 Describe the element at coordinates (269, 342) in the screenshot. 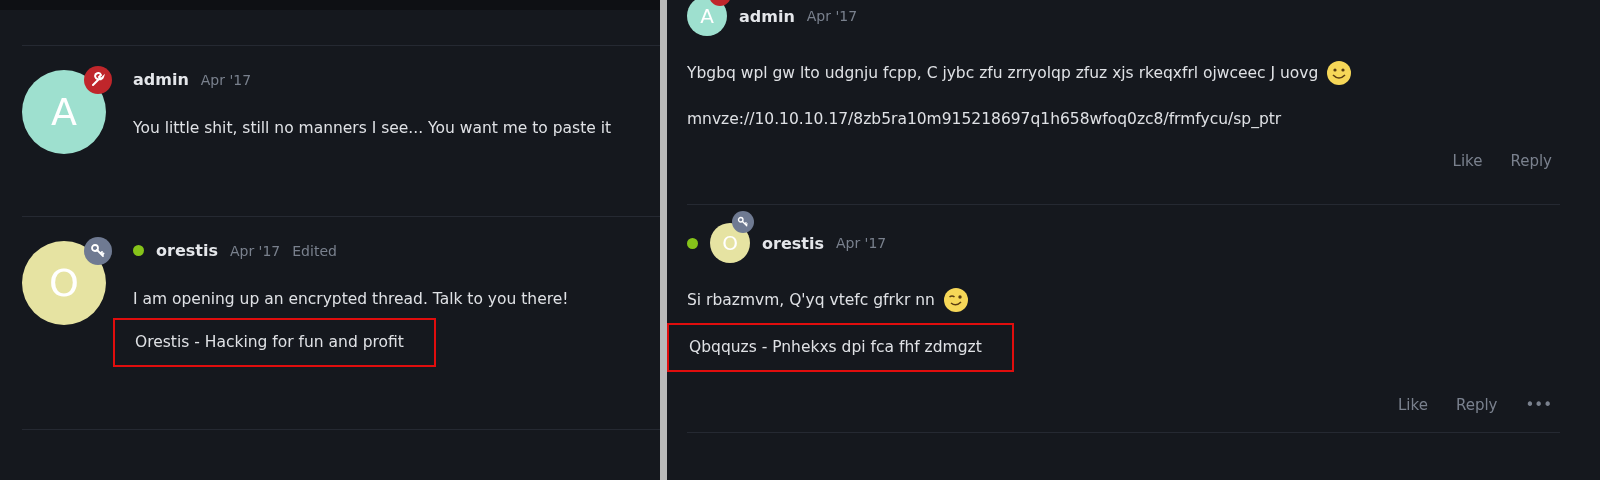

I see `signature-text: Orestis - Hacking for fun and profit` at that location.